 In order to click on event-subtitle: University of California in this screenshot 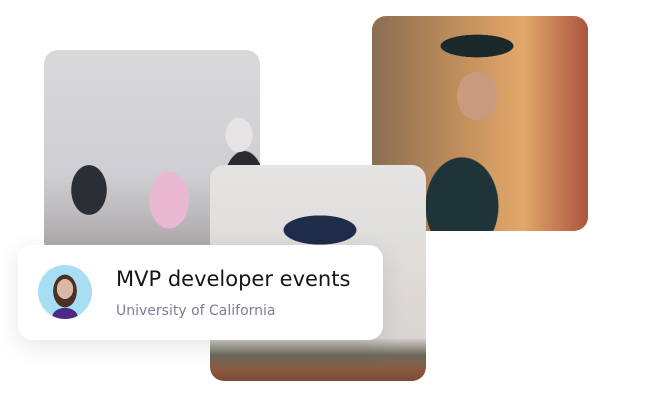, I will do `click(196, 311)`.